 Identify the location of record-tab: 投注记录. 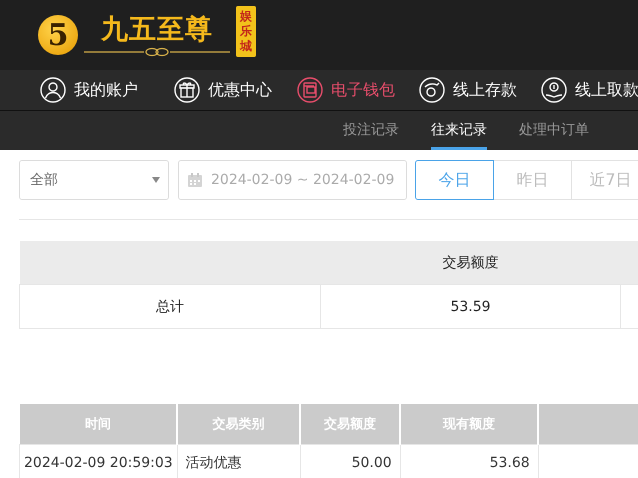
(371, 130).